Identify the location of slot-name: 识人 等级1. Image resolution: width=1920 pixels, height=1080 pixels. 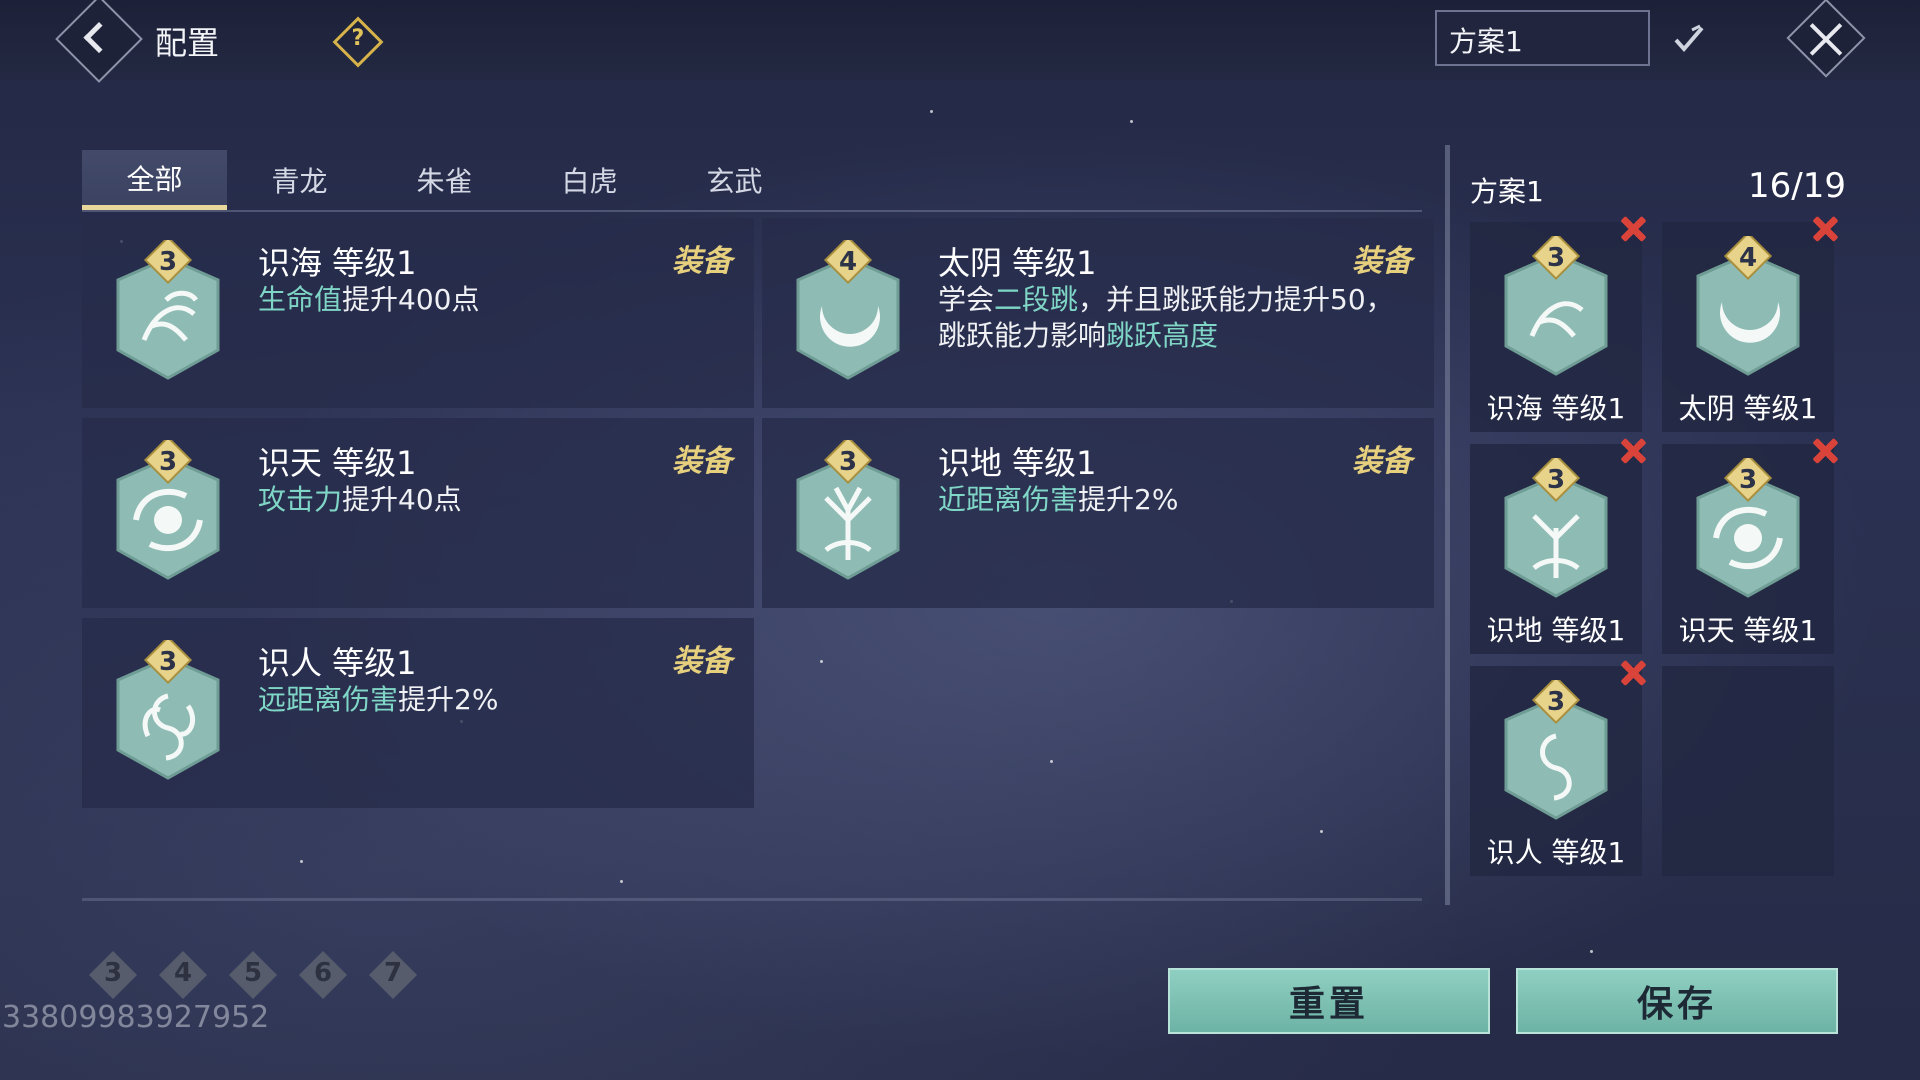
(1556, 852).